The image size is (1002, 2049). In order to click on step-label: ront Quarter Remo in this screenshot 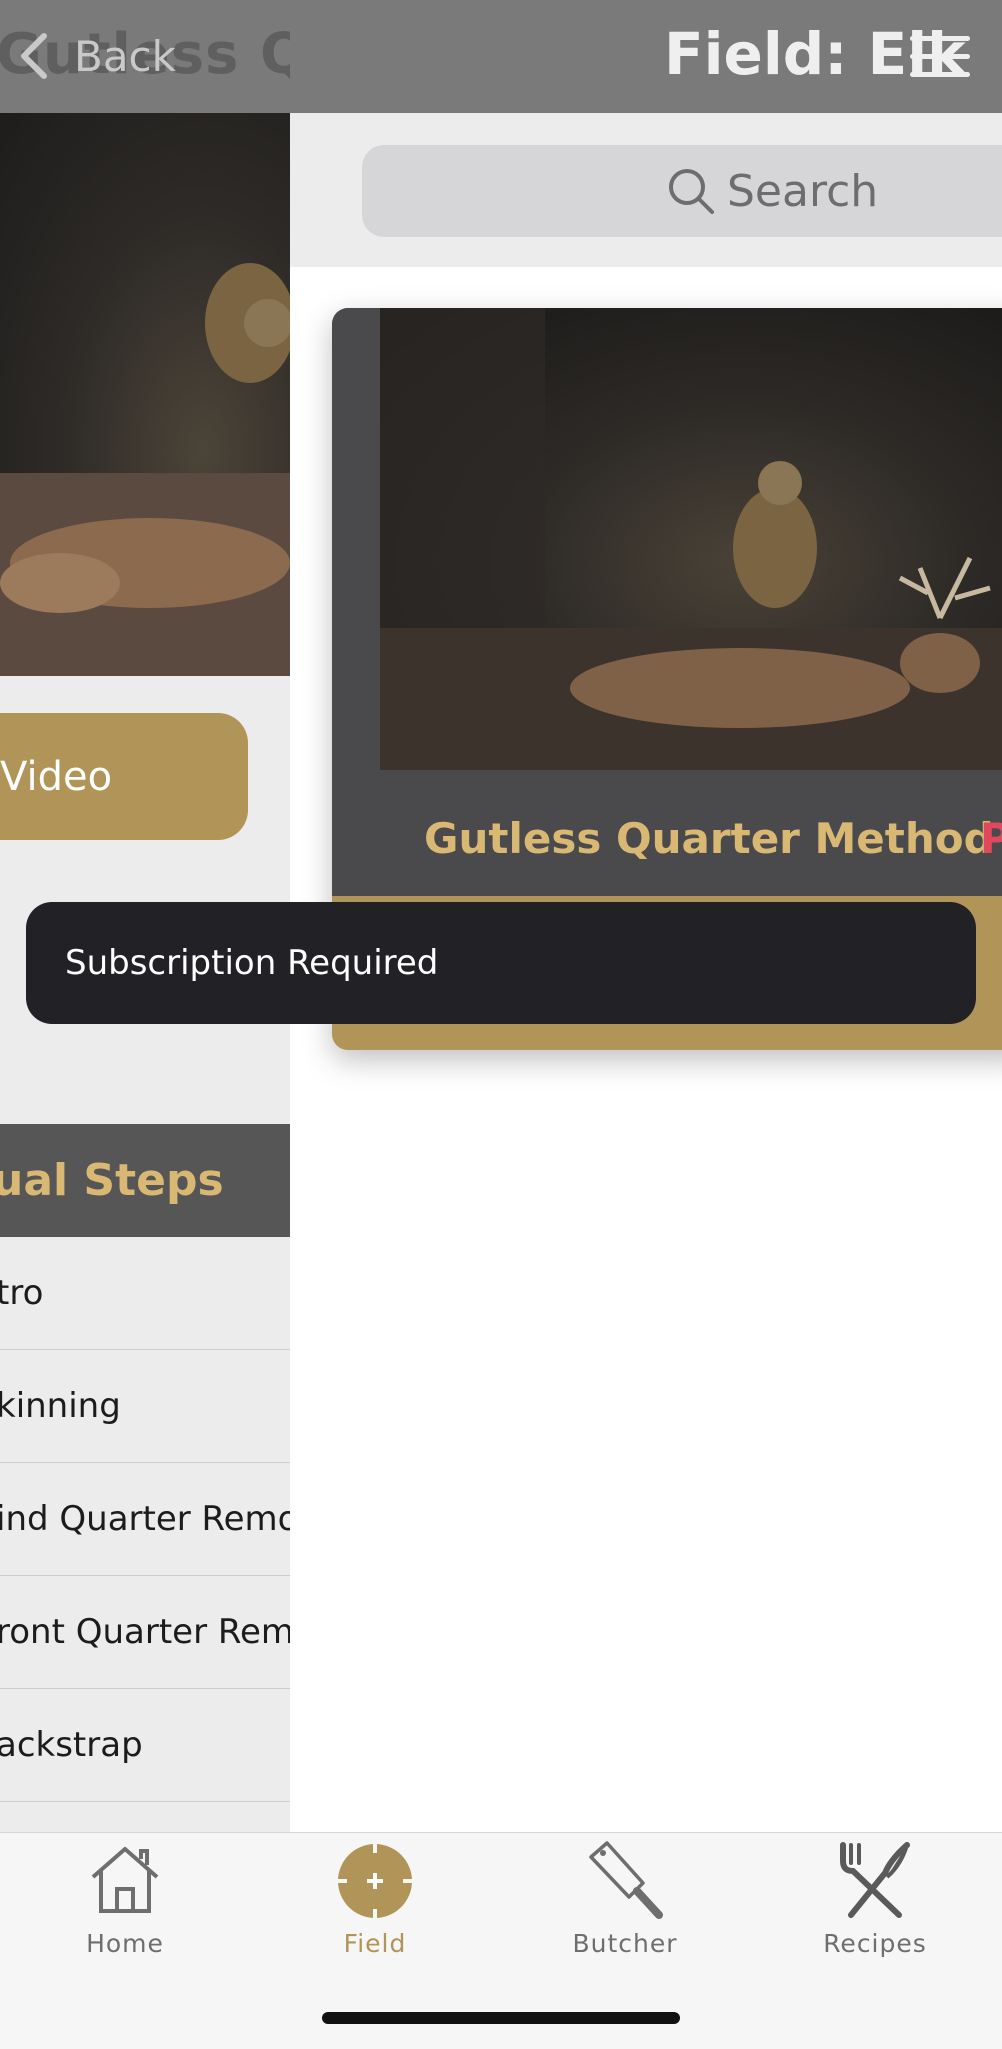, I will do `click(145, 1632)`.